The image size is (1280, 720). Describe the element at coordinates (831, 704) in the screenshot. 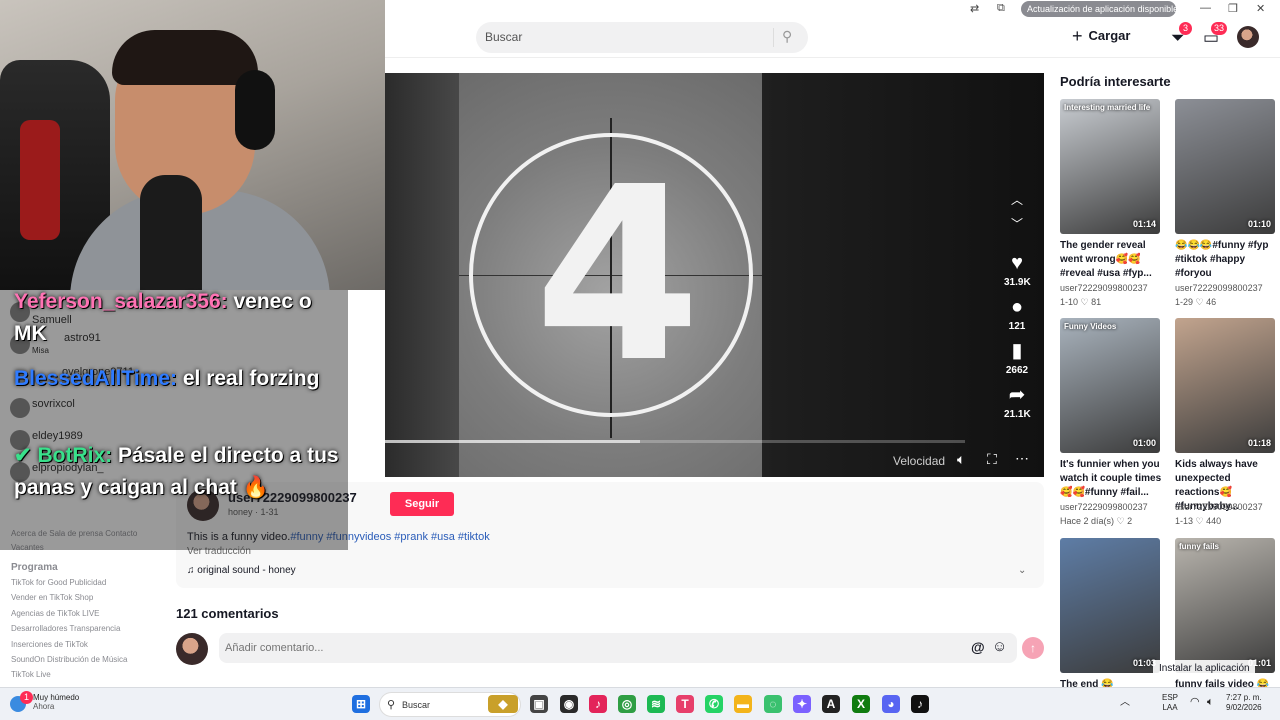

I see `app-icon: A` at that location.